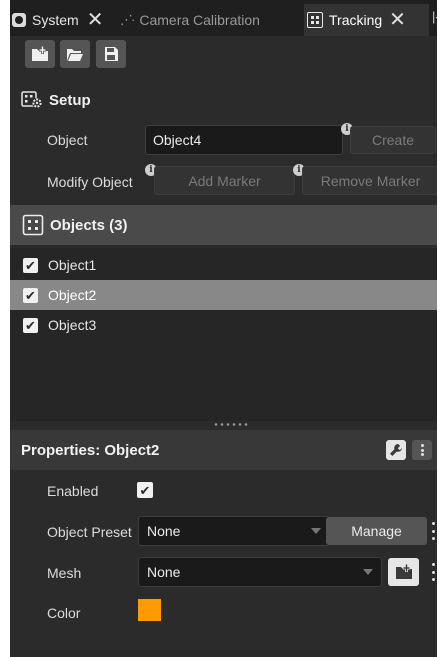  I want to click on remove-marker-label: Remove Marker, so click(370, 180).